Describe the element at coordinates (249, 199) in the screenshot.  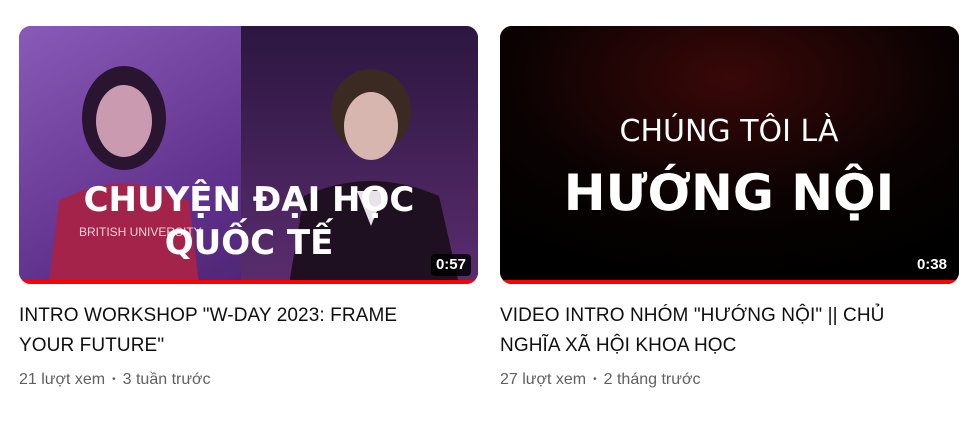
I see `thumbnail-headline-1: CHUYỆN ĐẠI HỌC` at that location.